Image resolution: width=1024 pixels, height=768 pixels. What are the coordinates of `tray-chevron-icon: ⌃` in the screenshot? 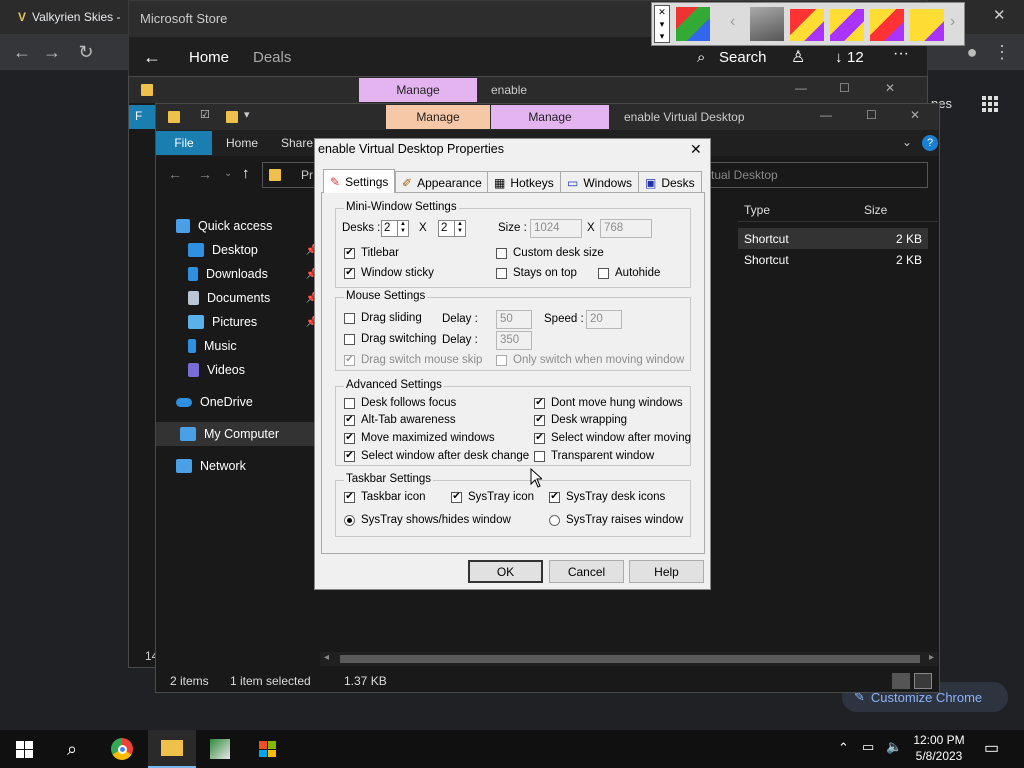 It's located at (843, 748).